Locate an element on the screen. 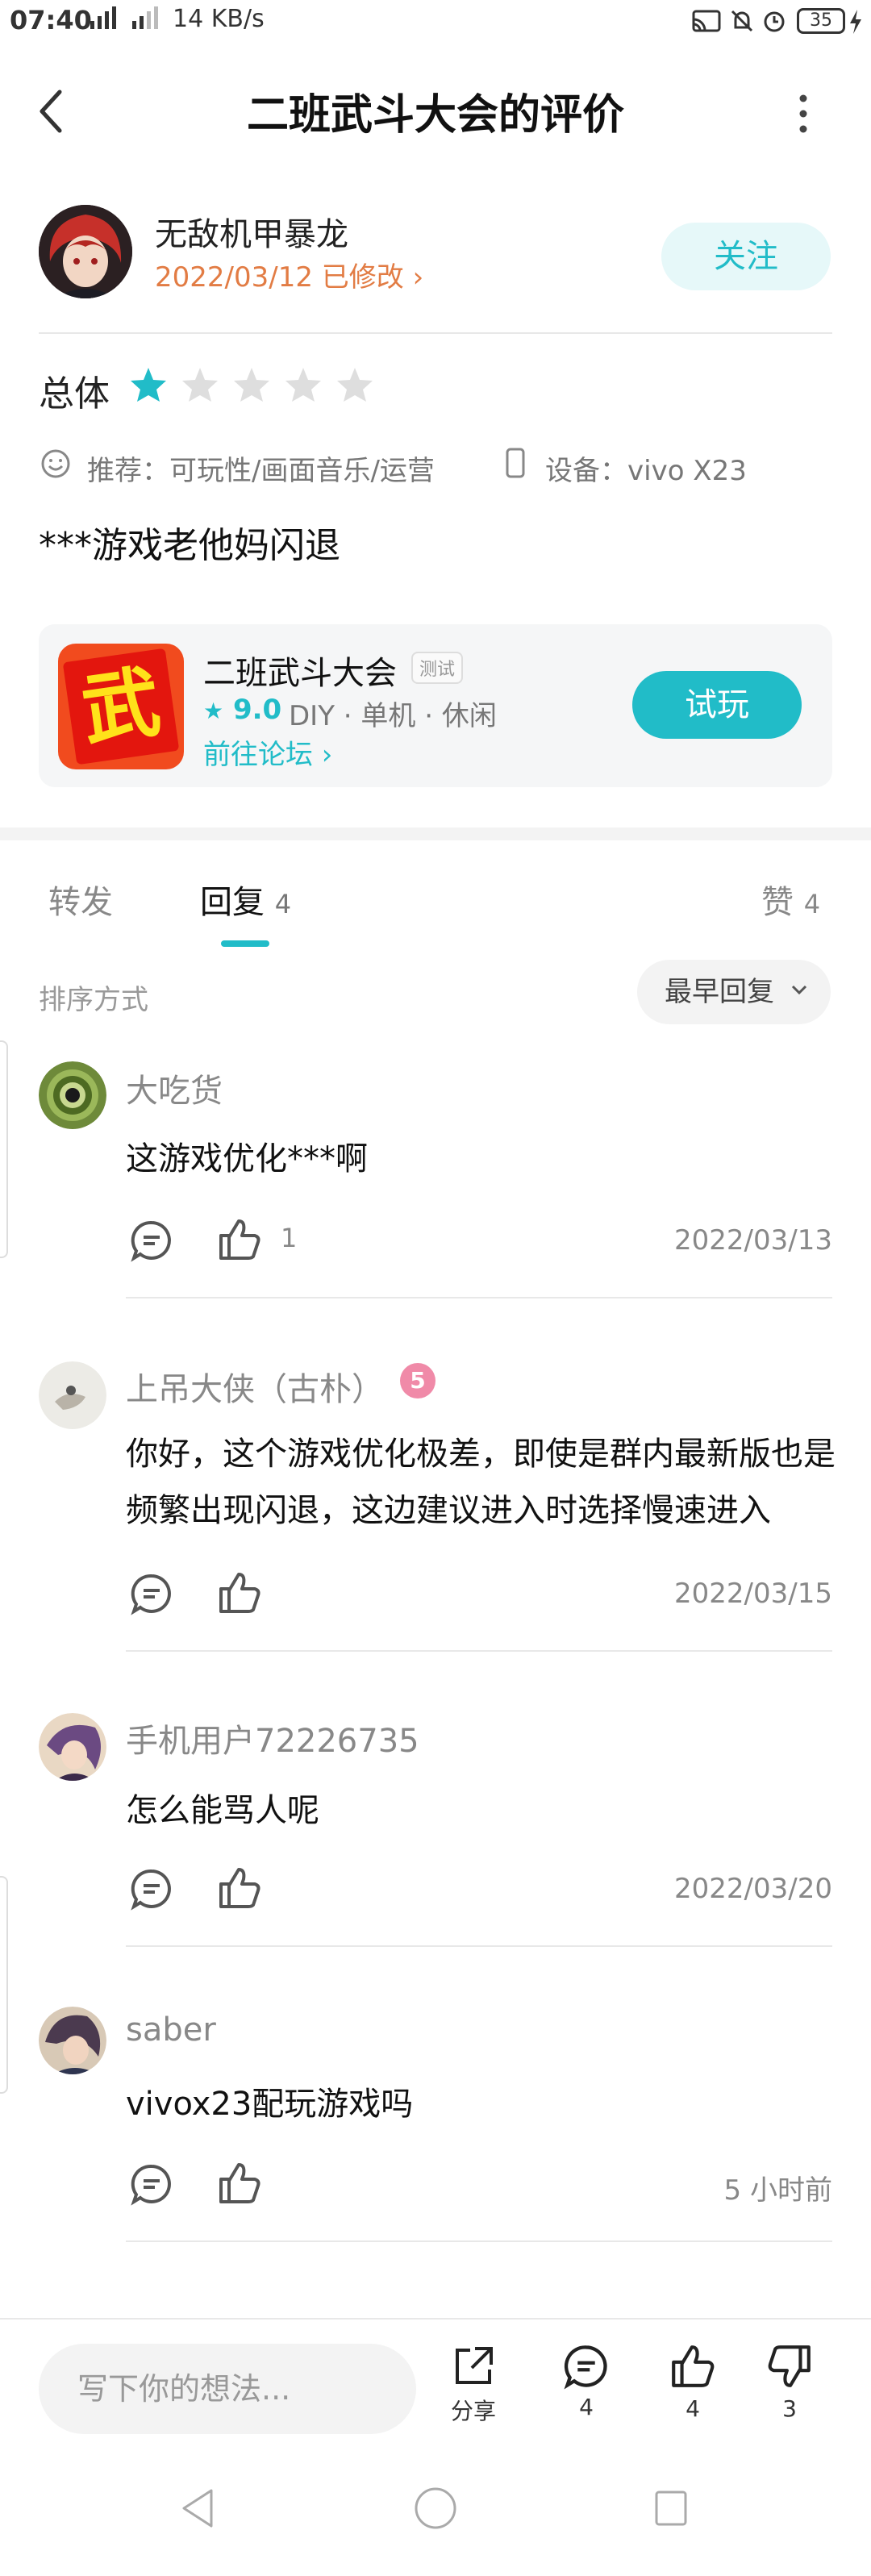 This screenshot has width=871, height=2576. share-icon is located at coordinates (474, 2365).